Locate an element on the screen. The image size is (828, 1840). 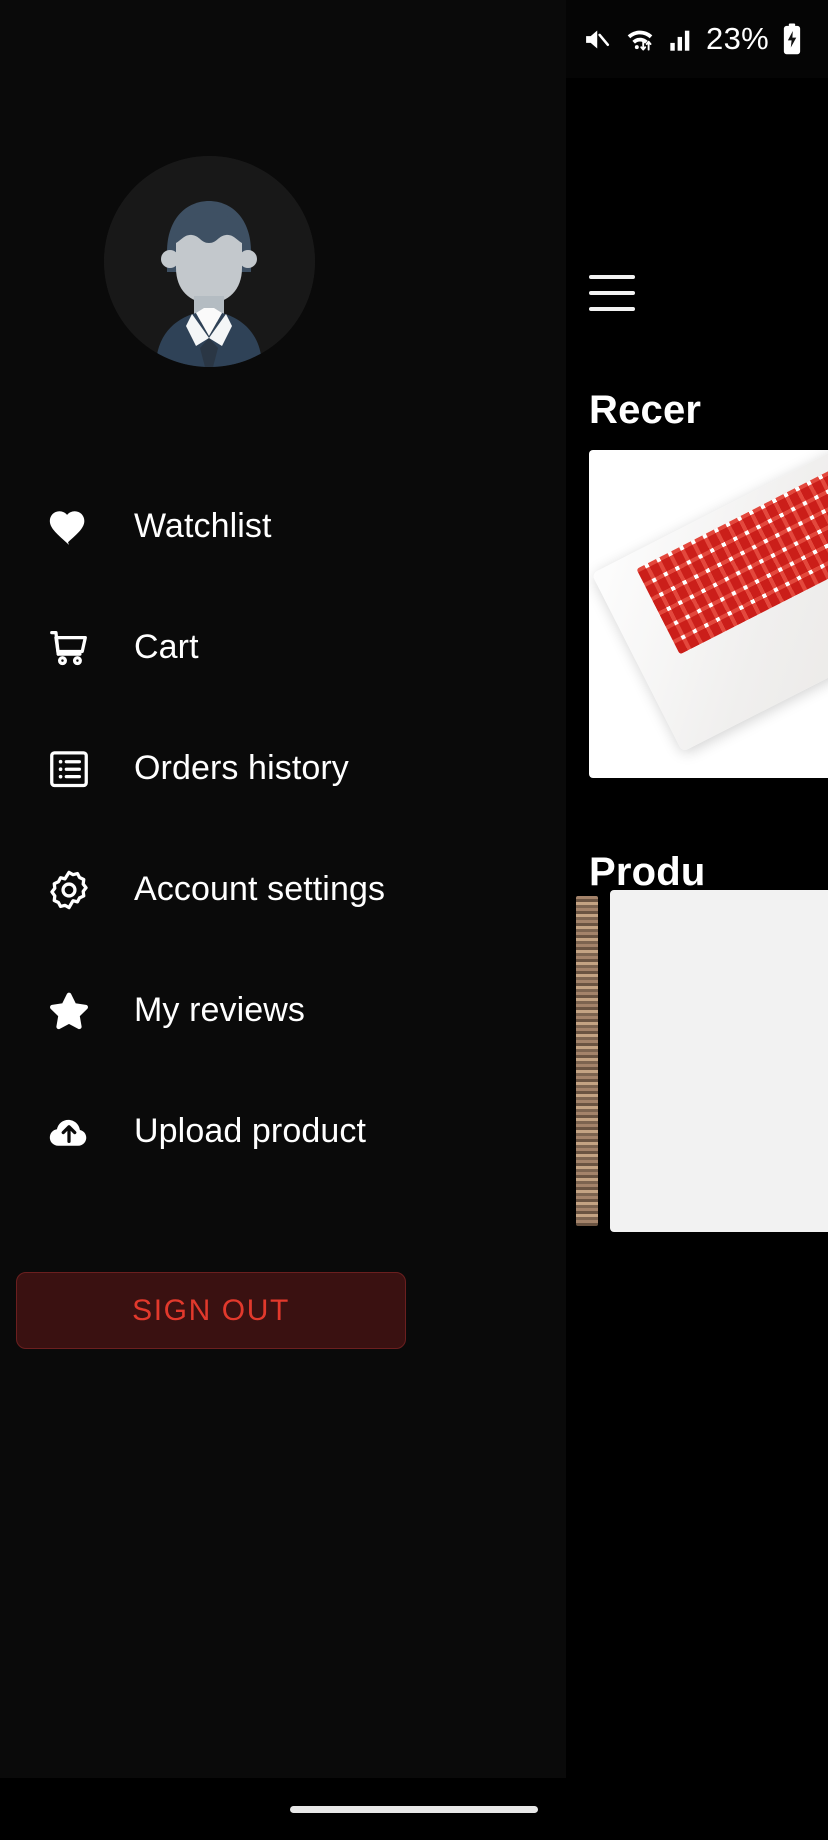
products-title: Produ is located at coordinates (647, 872).